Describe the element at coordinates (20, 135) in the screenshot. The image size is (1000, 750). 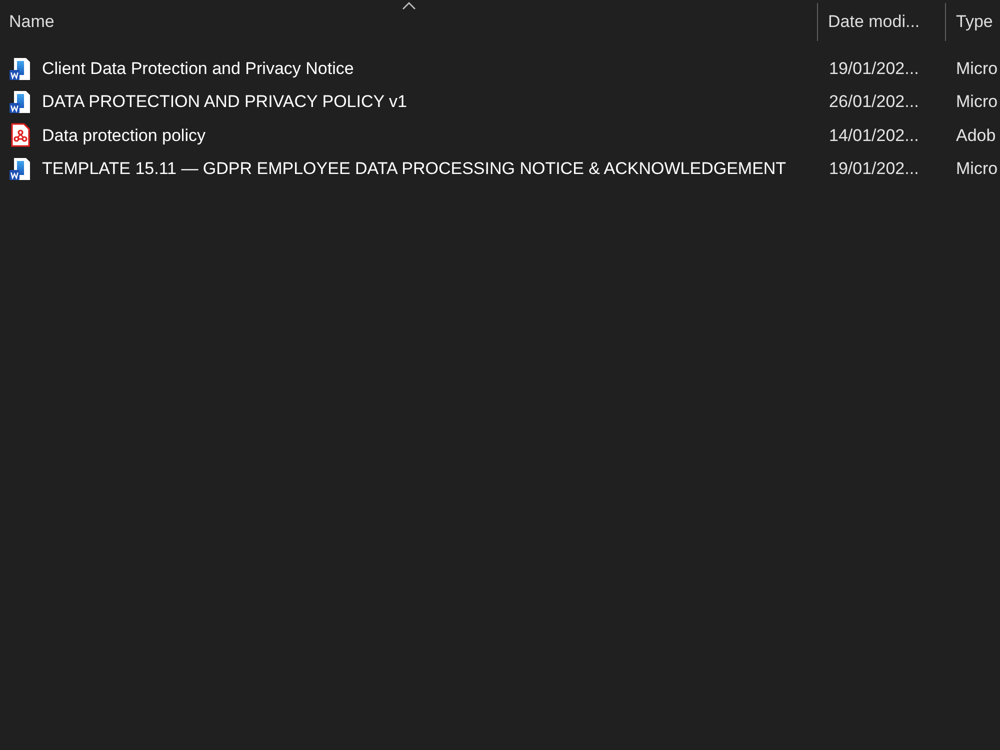
I see `pdf-document-icon` at that location.